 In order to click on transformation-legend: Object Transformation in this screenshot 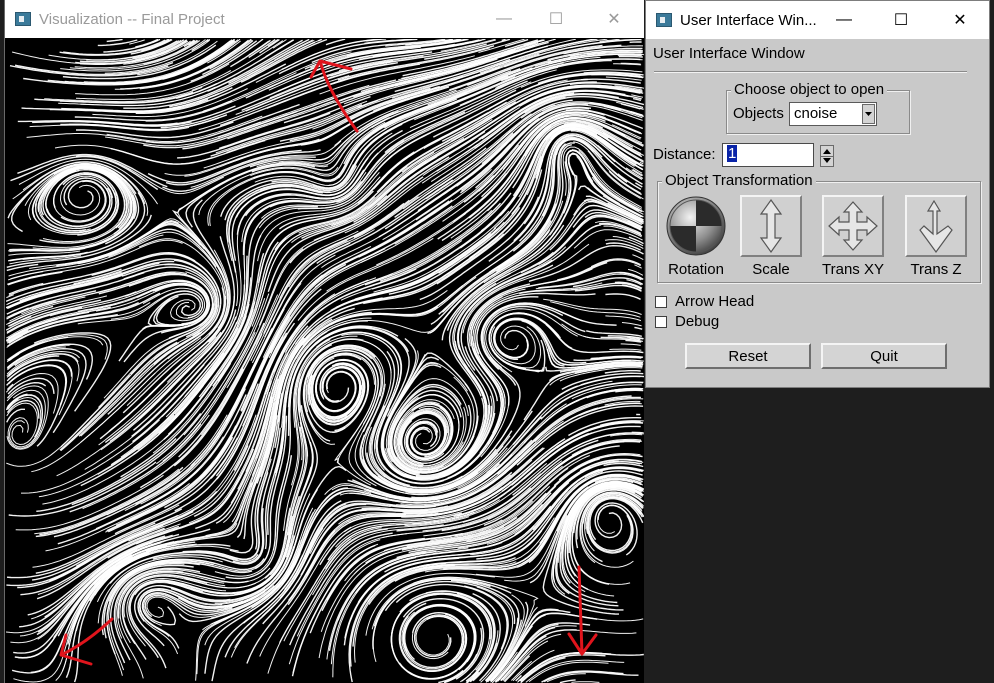, I will do `click(739, 180)`.